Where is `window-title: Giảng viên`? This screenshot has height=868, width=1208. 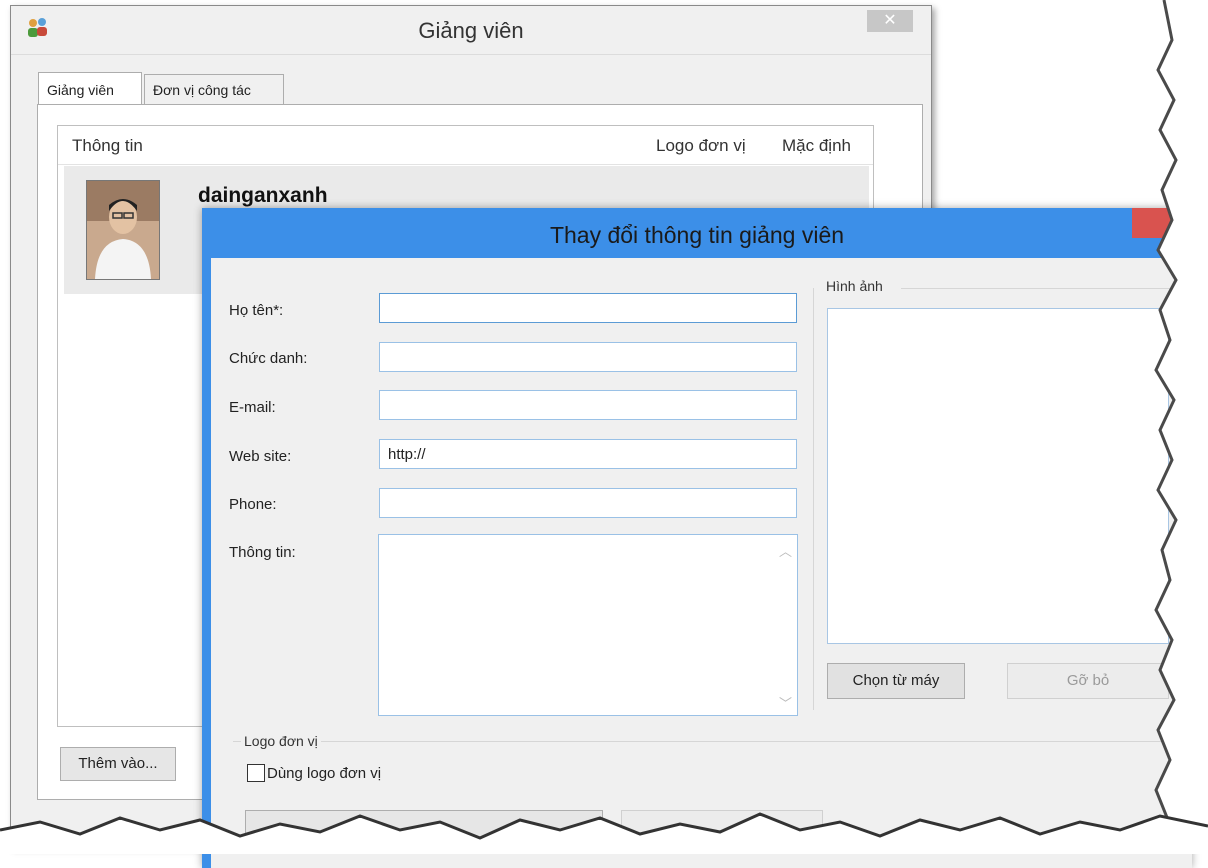
window-title: Giảng viên is located at coordinates (471, 30).